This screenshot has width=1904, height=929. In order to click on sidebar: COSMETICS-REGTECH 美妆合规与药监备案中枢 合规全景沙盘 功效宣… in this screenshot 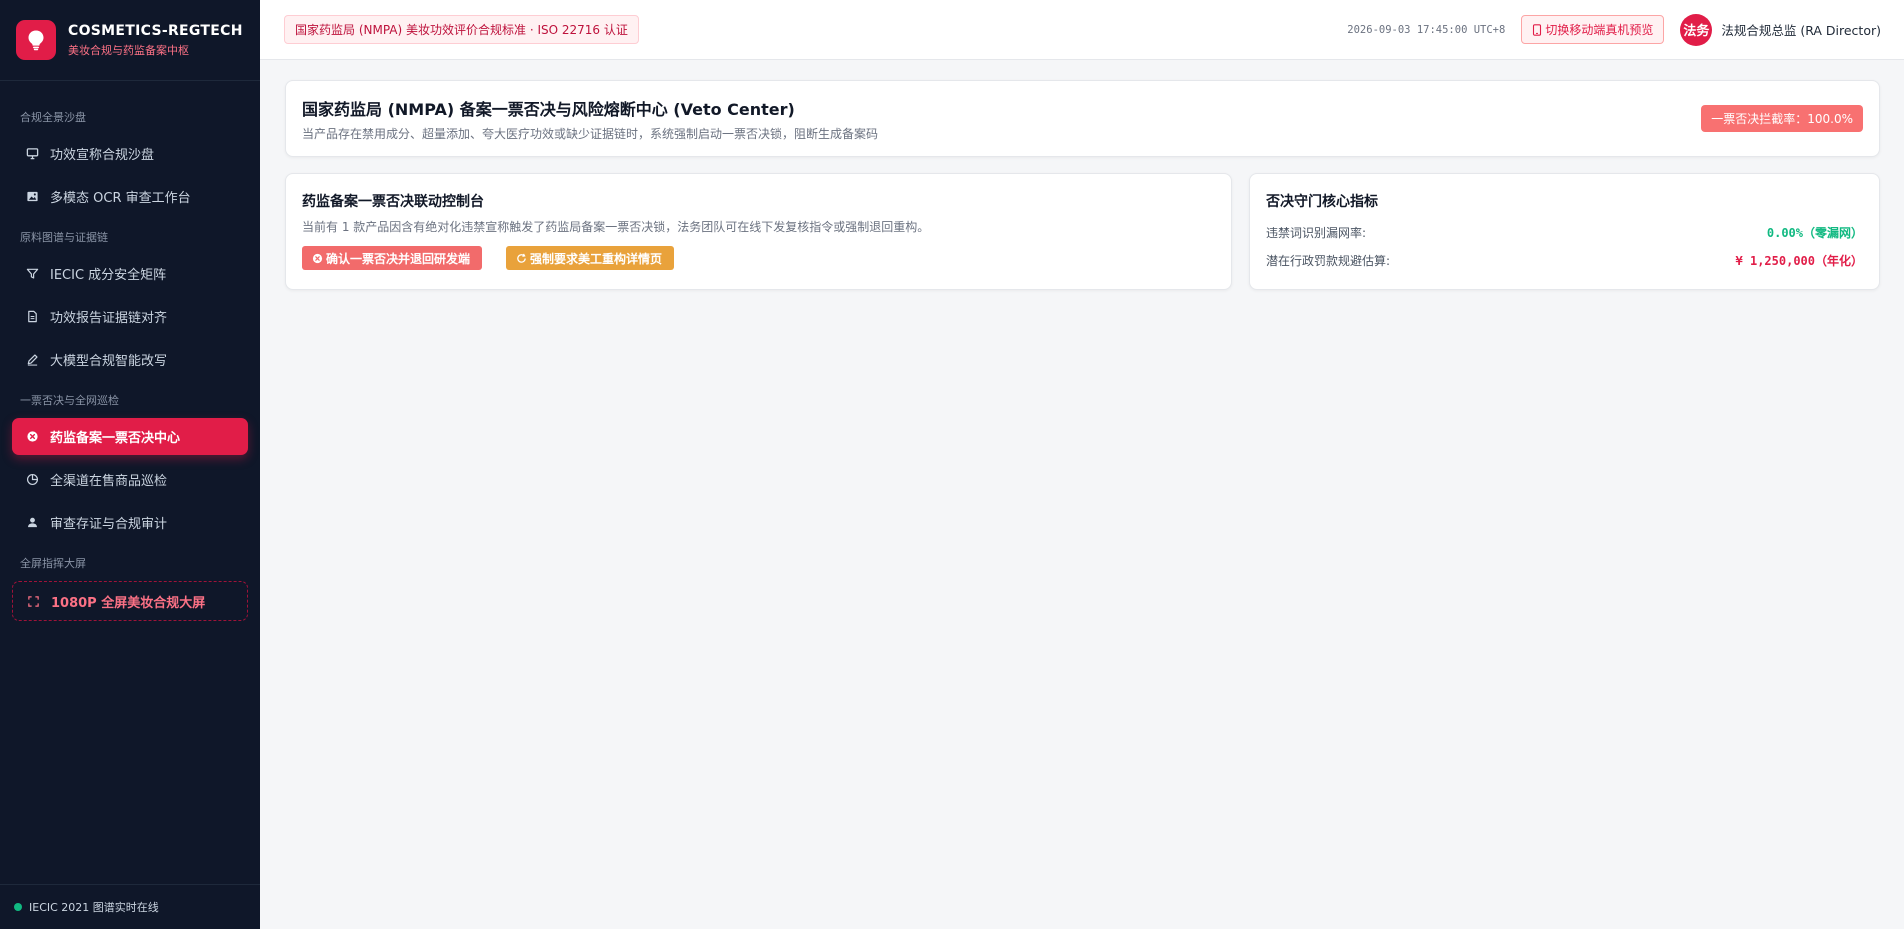, I will do `click(130, 464)`.